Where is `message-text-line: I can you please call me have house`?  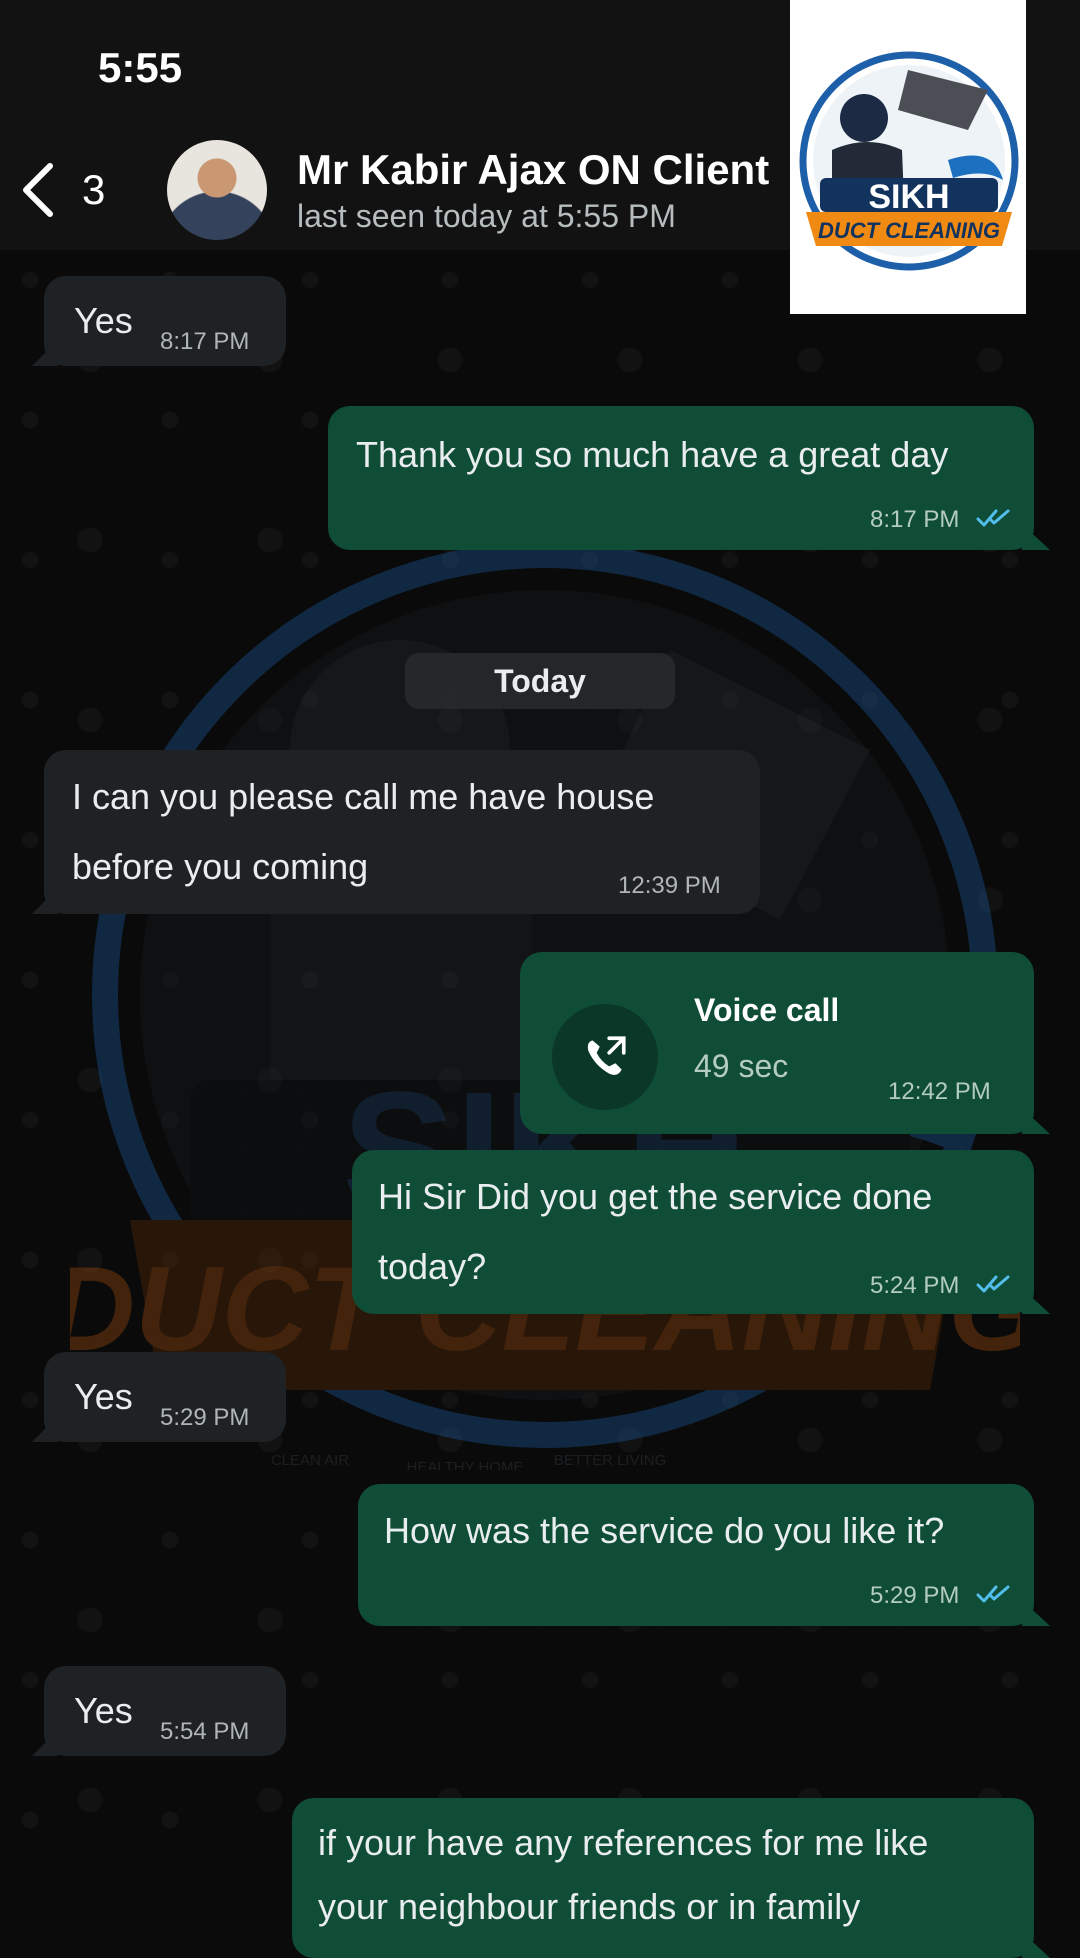
message-text-line: I can you please call me have house is located at coordinates (363, 796).